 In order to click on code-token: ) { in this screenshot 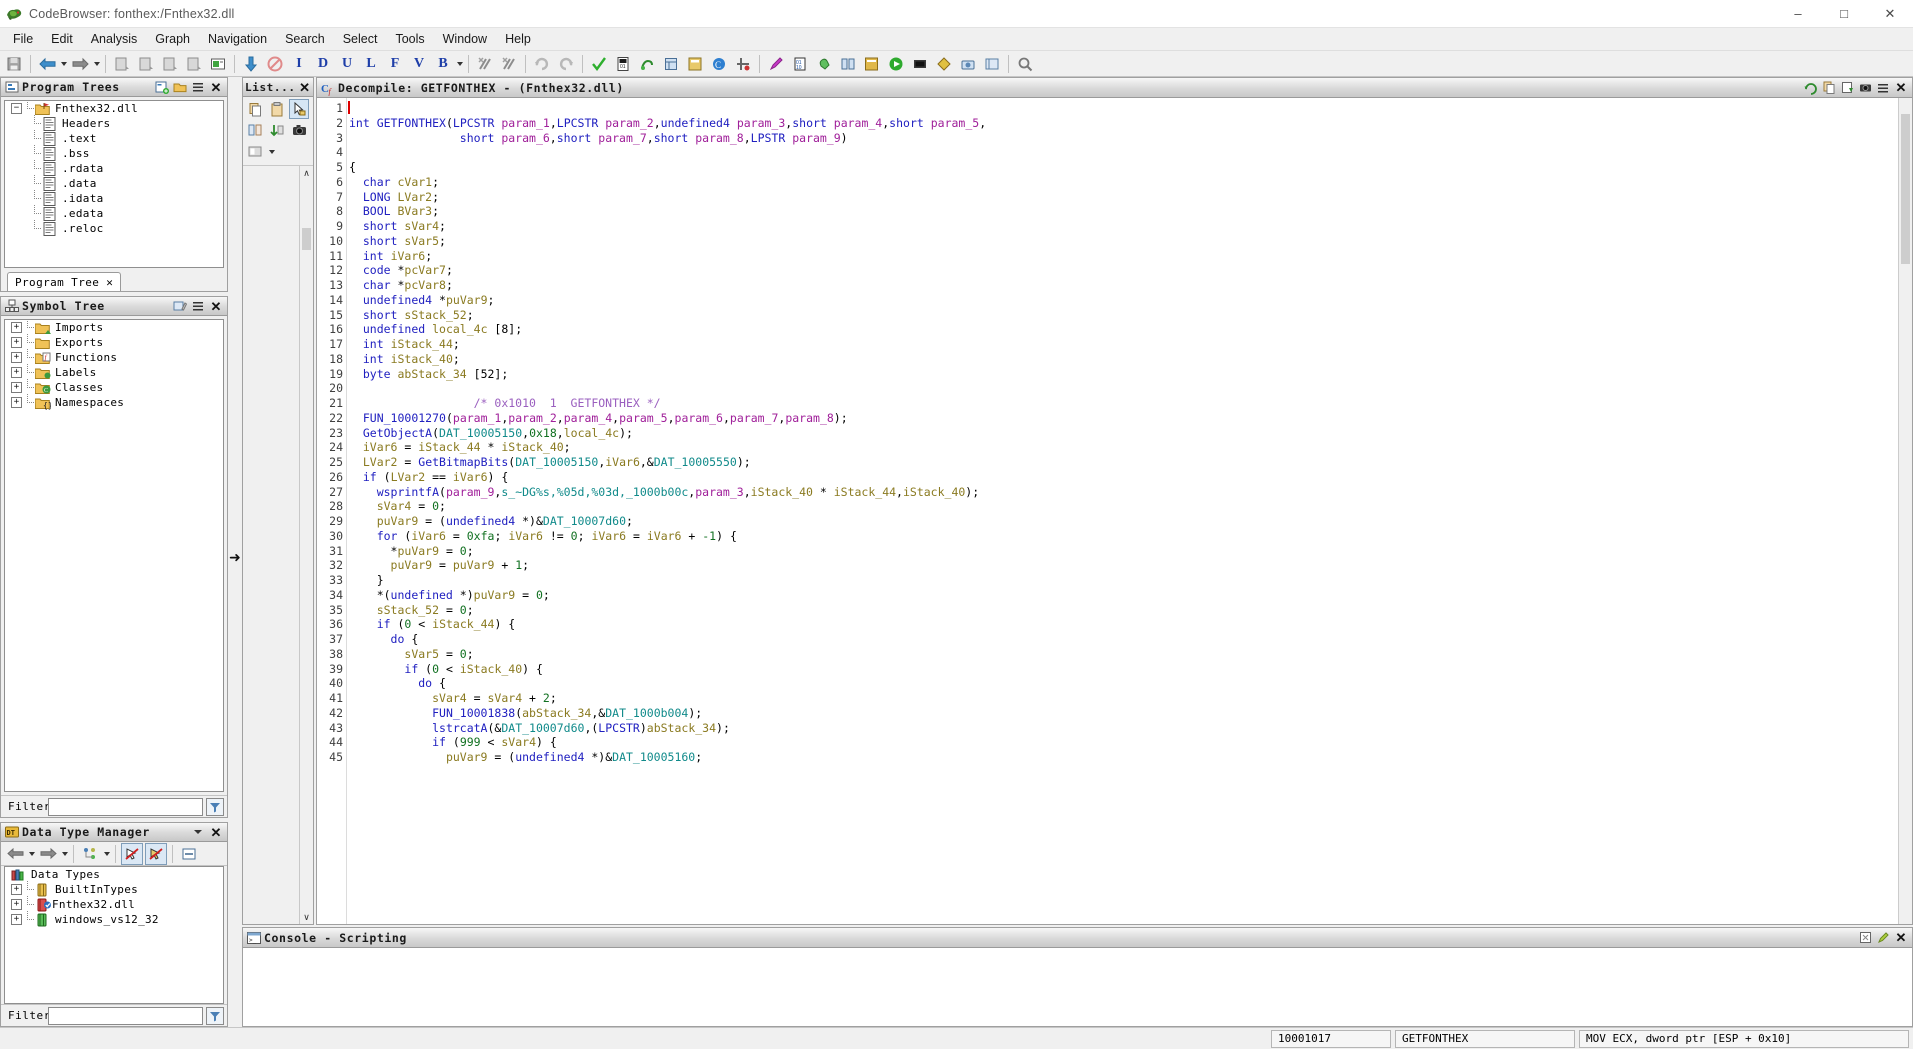, I will do `click(546, 742)`.